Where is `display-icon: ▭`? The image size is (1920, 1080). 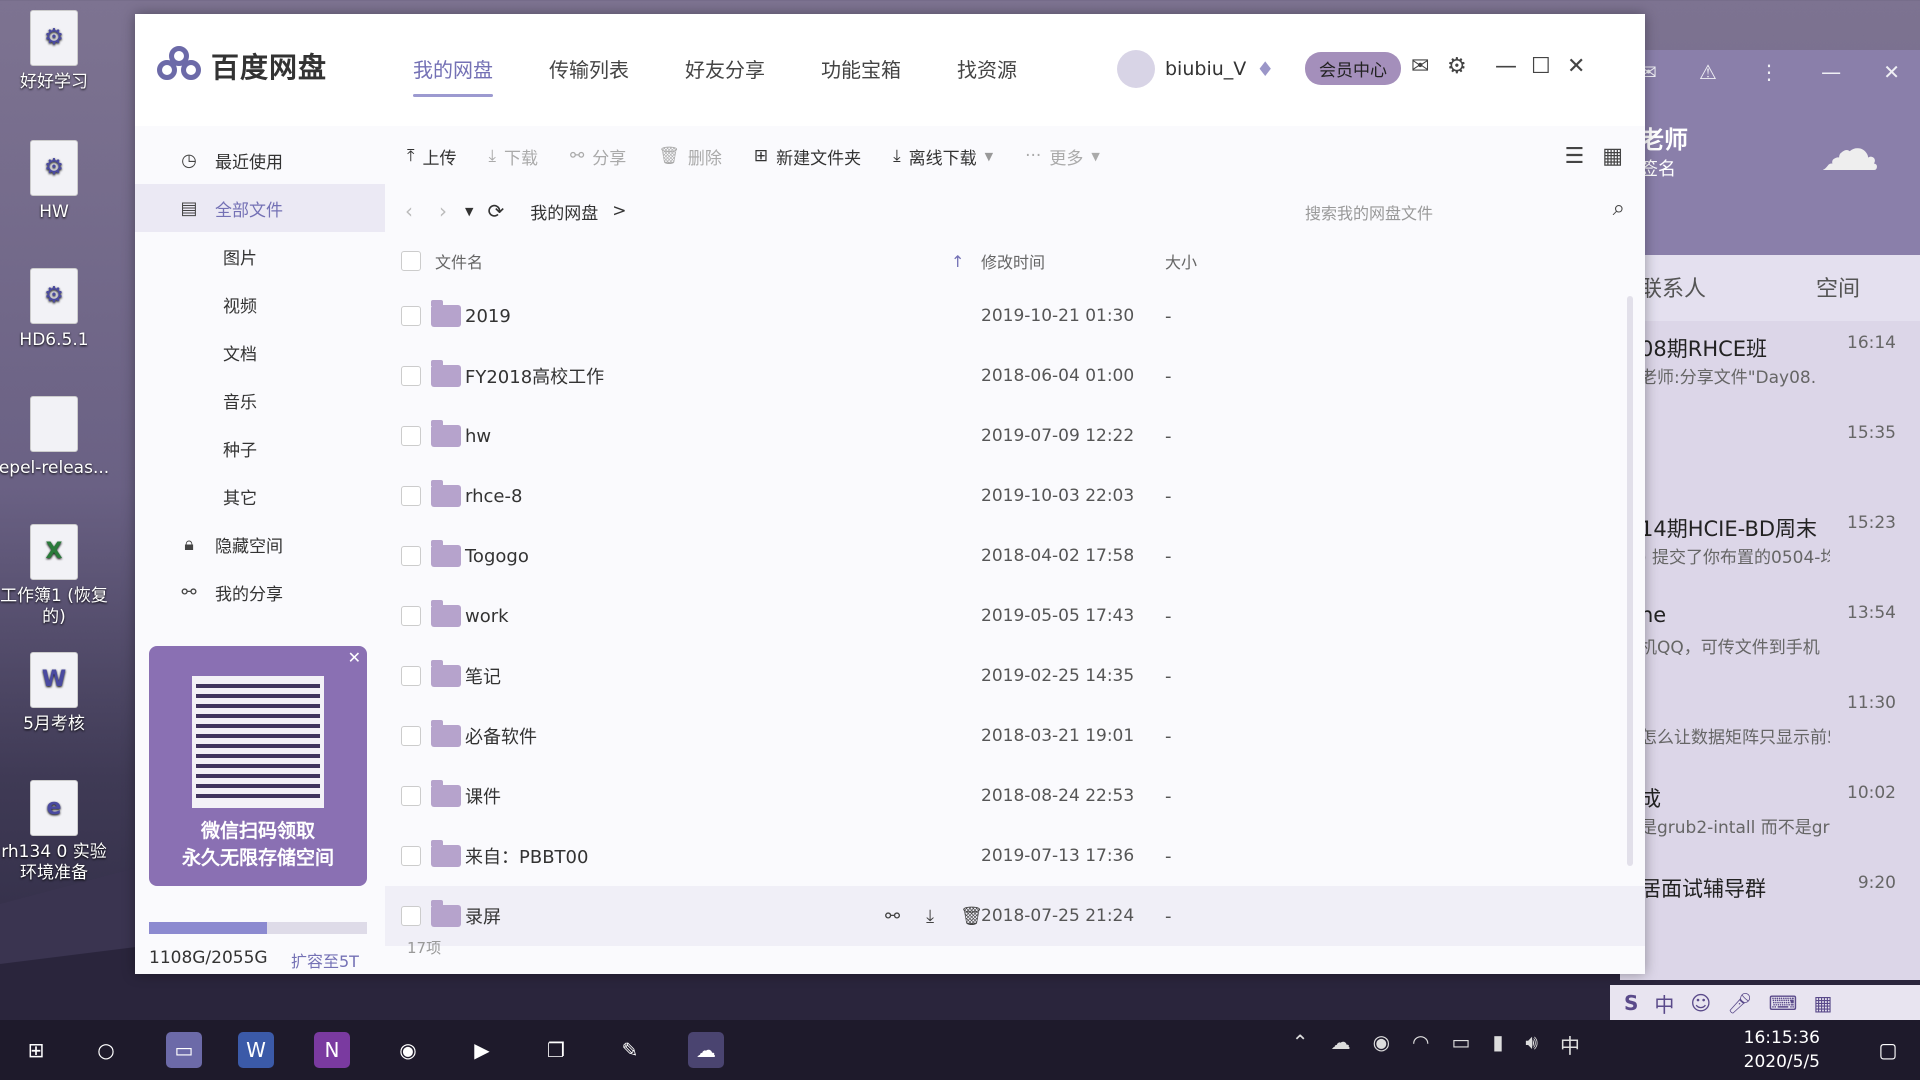
display-icon: ▭ is located at coordinates (1460, 1044).